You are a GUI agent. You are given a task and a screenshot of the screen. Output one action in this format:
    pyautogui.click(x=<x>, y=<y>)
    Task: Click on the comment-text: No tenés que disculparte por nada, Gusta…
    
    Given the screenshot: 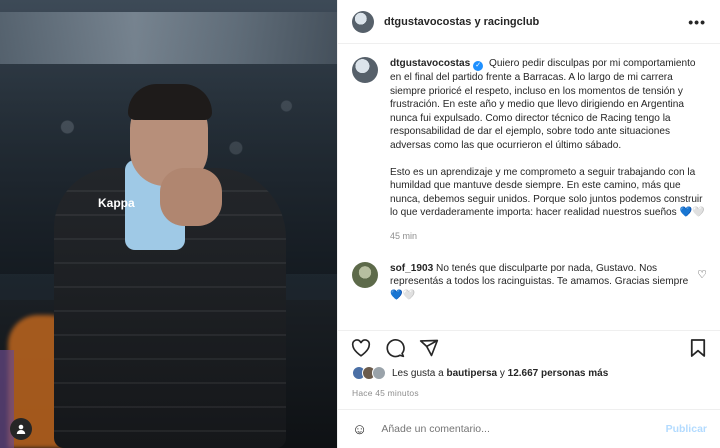 What is the action you would take?
    pyautogui.click(x=539, y=281)
    